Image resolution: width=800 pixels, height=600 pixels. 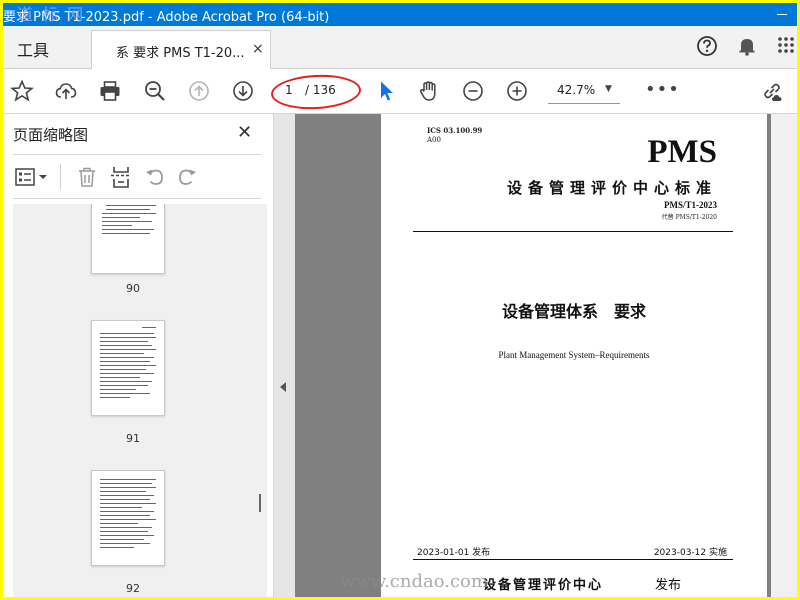 I want to click on classification-code: A00, so click(x=434, y=140).